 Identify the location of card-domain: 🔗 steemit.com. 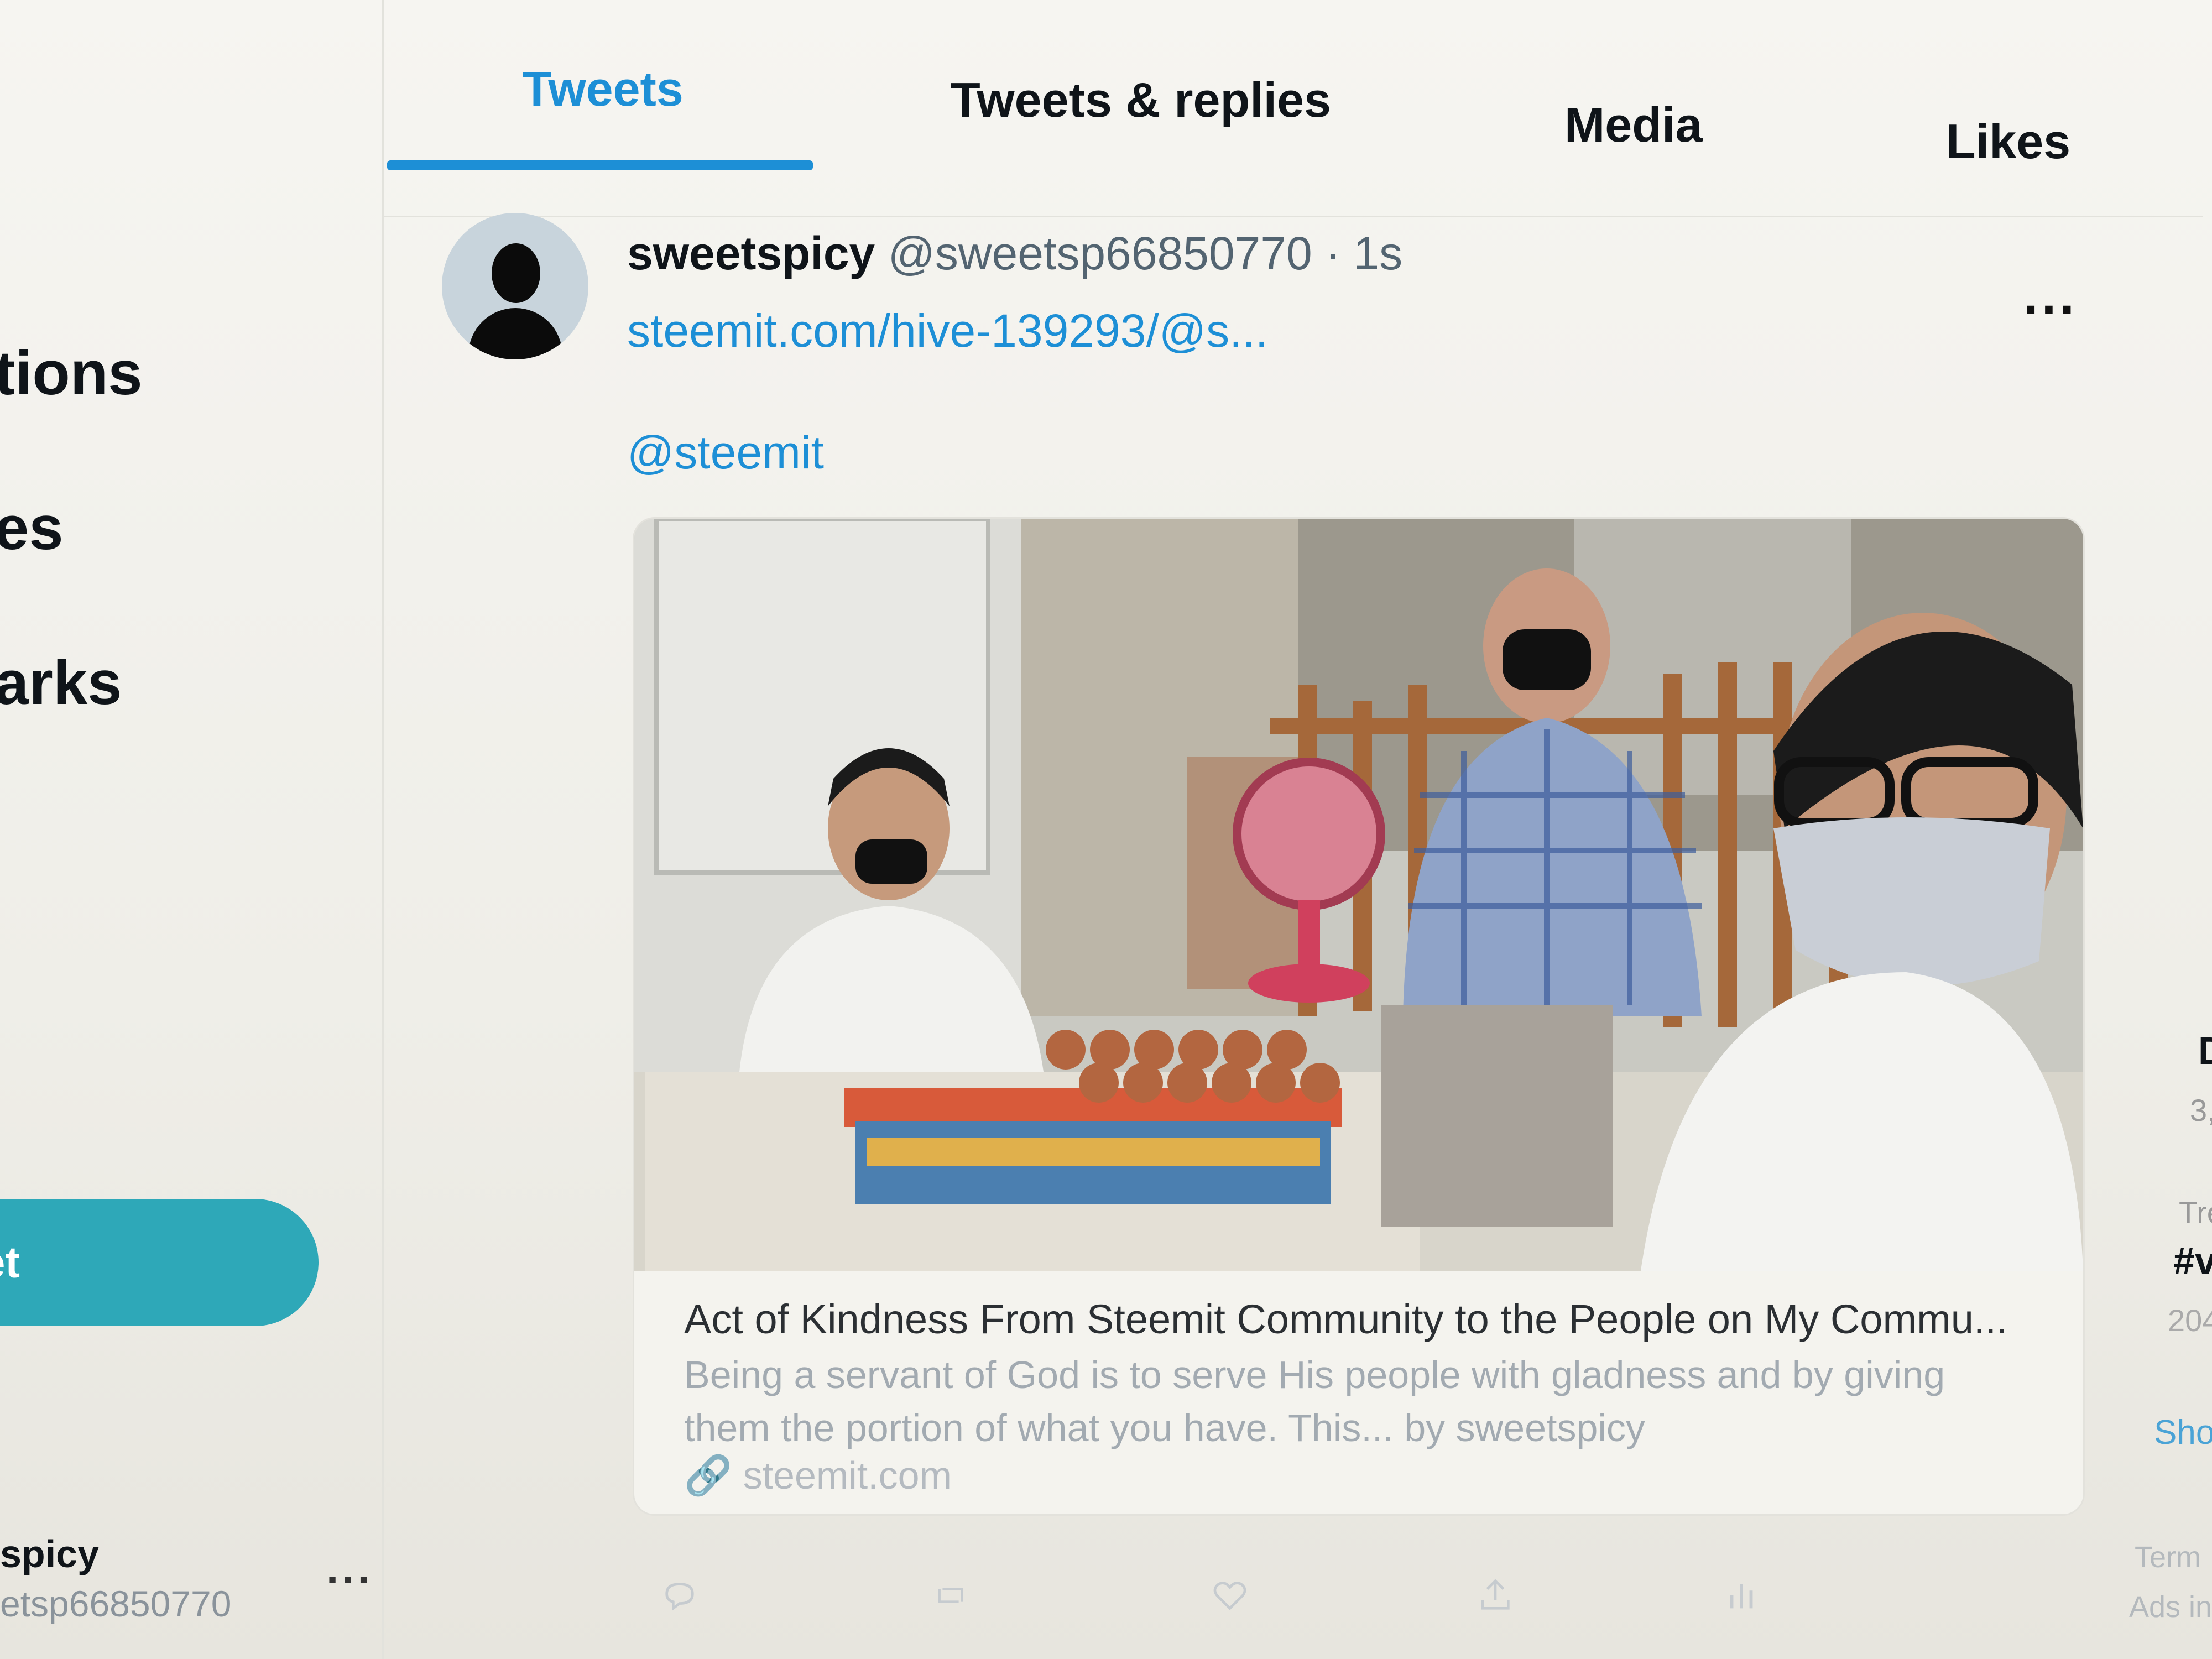
(818, 1476).